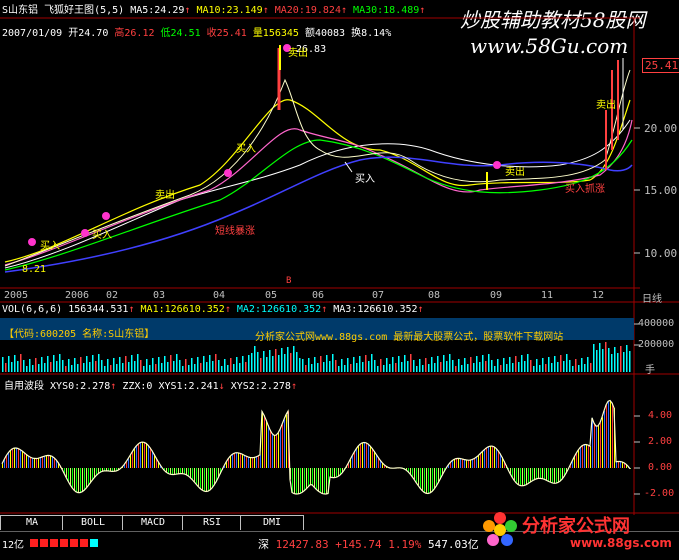  I want to click on wave-axis-2: 2.00, so click(660, 441).